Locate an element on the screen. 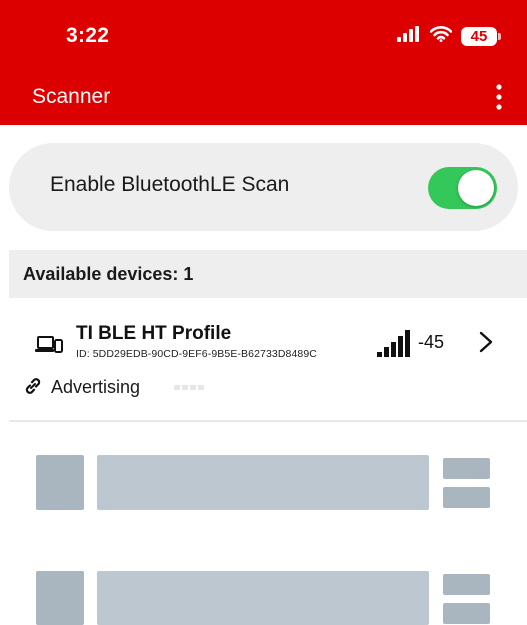  signal-bars-icon is located at coordinates (409, 36).